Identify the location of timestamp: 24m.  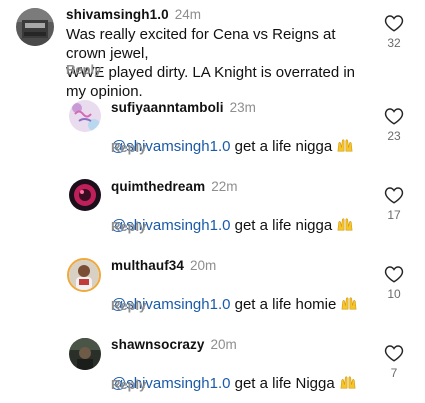
(187, 14).